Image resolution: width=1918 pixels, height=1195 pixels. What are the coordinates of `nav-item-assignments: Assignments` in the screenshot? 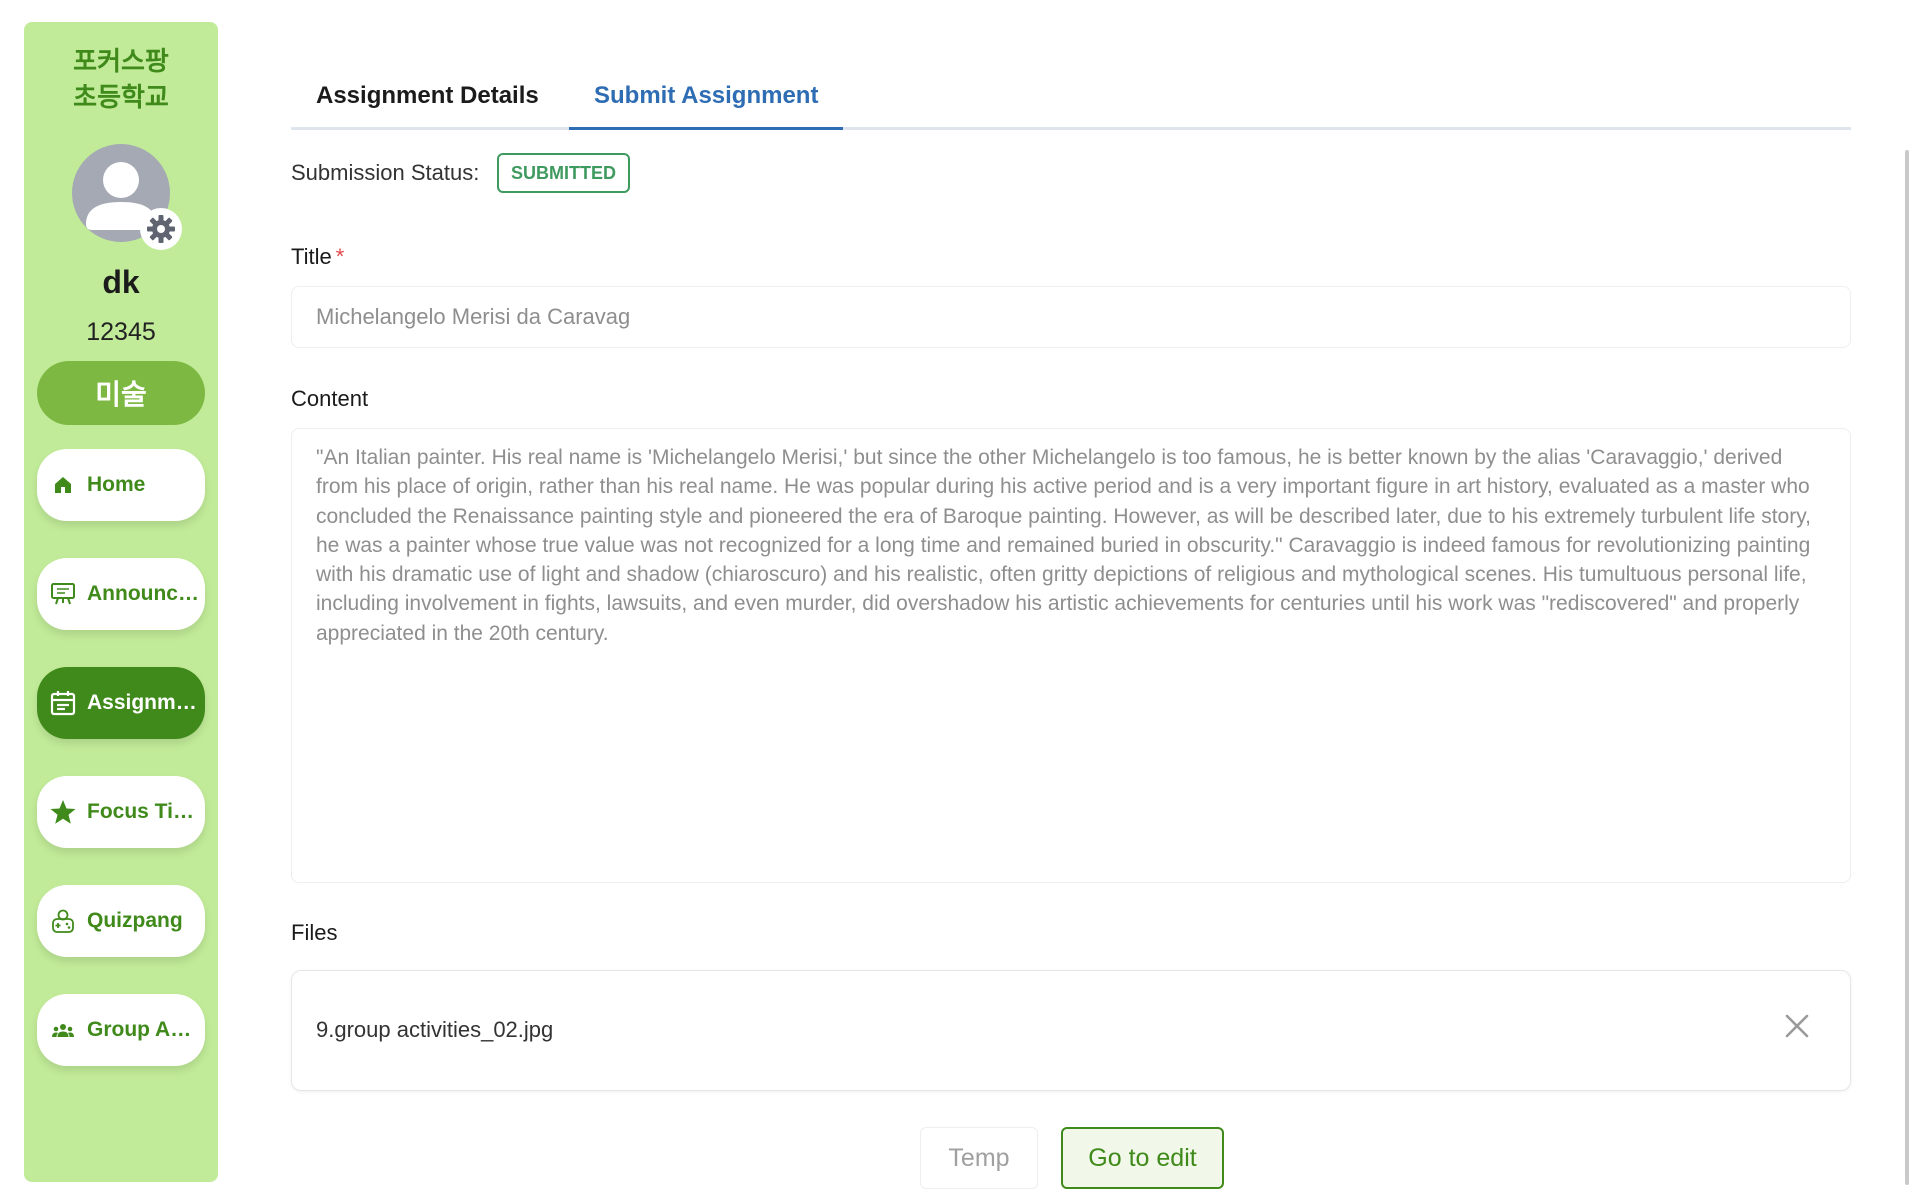 It's located at (121, 703).